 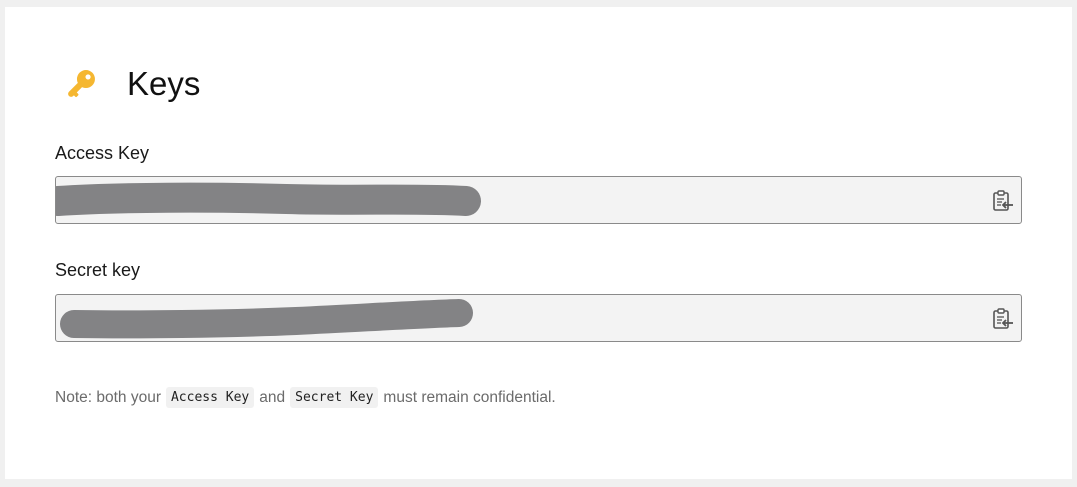 I want to click on access-key-input, so click(x=538, y=200).